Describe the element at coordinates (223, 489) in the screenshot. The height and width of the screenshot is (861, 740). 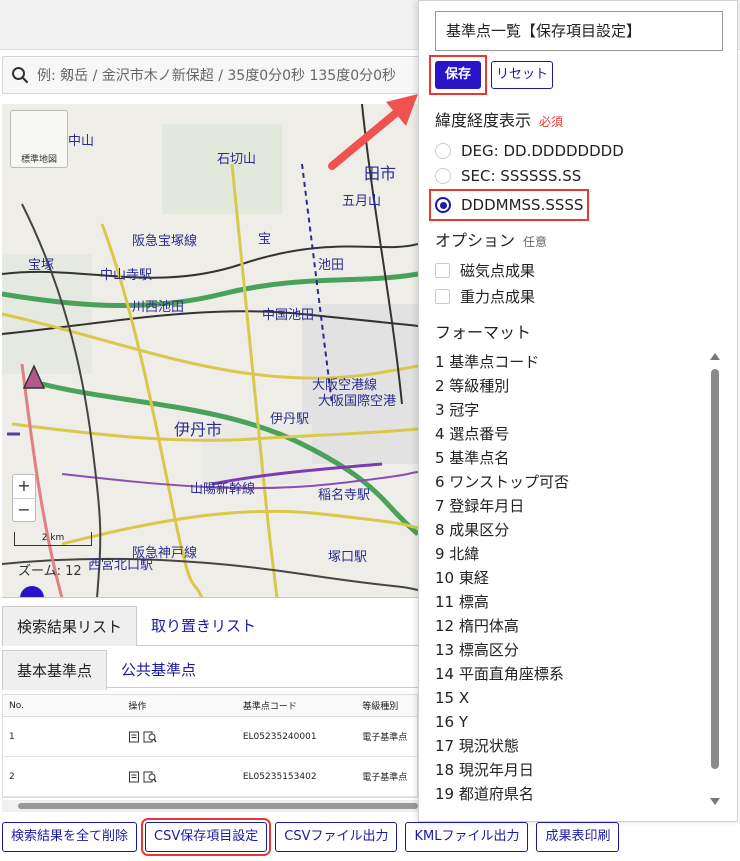
I see `map-label: 山陽新幹線` at that location.